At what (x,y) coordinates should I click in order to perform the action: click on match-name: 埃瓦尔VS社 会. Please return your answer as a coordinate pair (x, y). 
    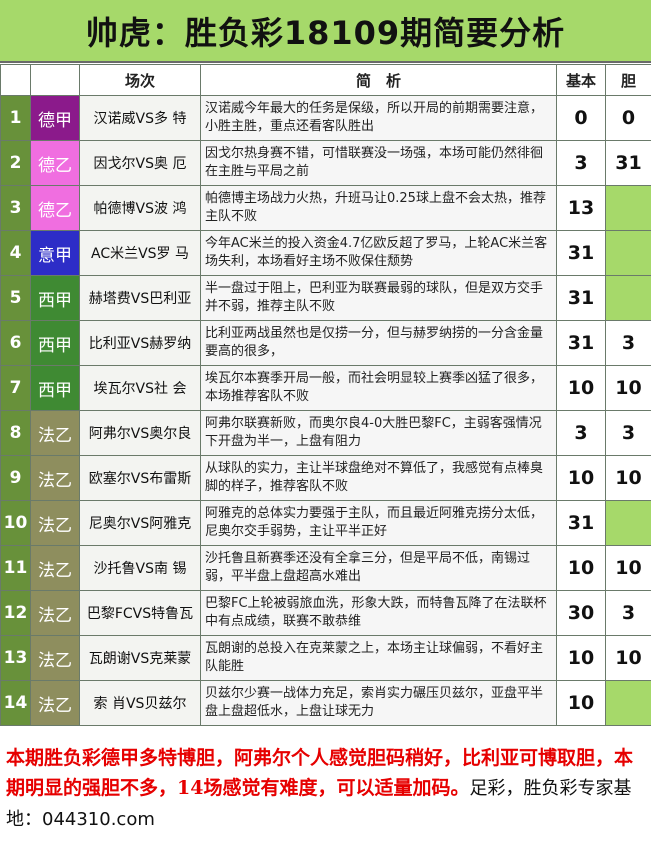
    Looking at the image, I should click on (140, 388).